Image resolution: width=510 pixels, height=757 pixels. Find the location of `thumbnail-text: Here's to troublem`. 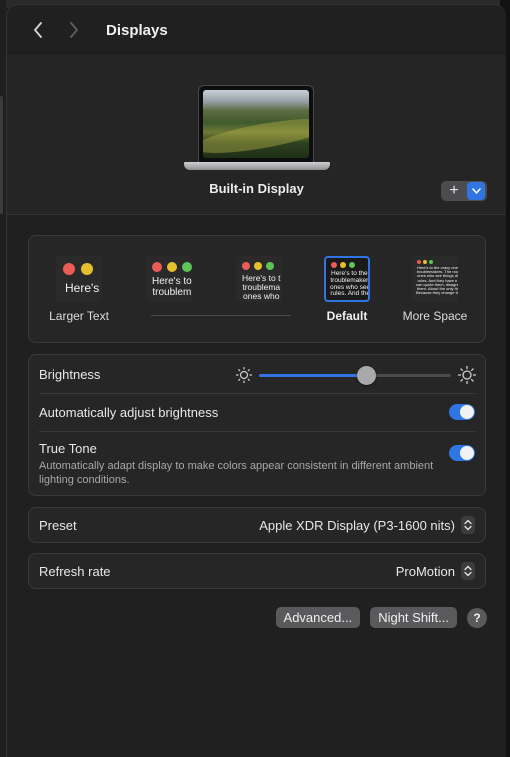

thumbnail-text: Here's to troublem is located at coordinates (172, 287).